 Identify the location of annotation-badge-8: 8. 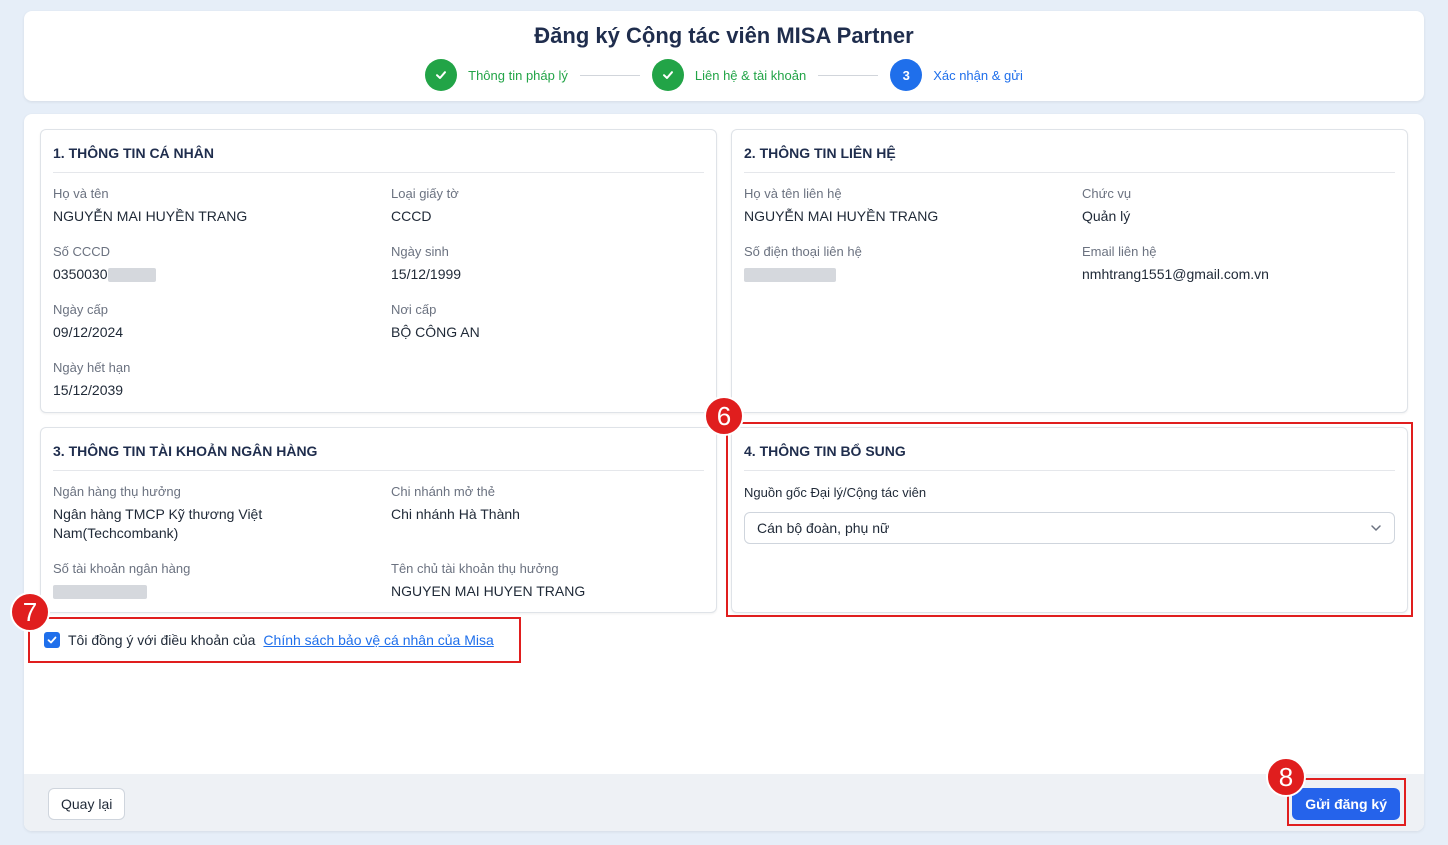
(1286, 777).